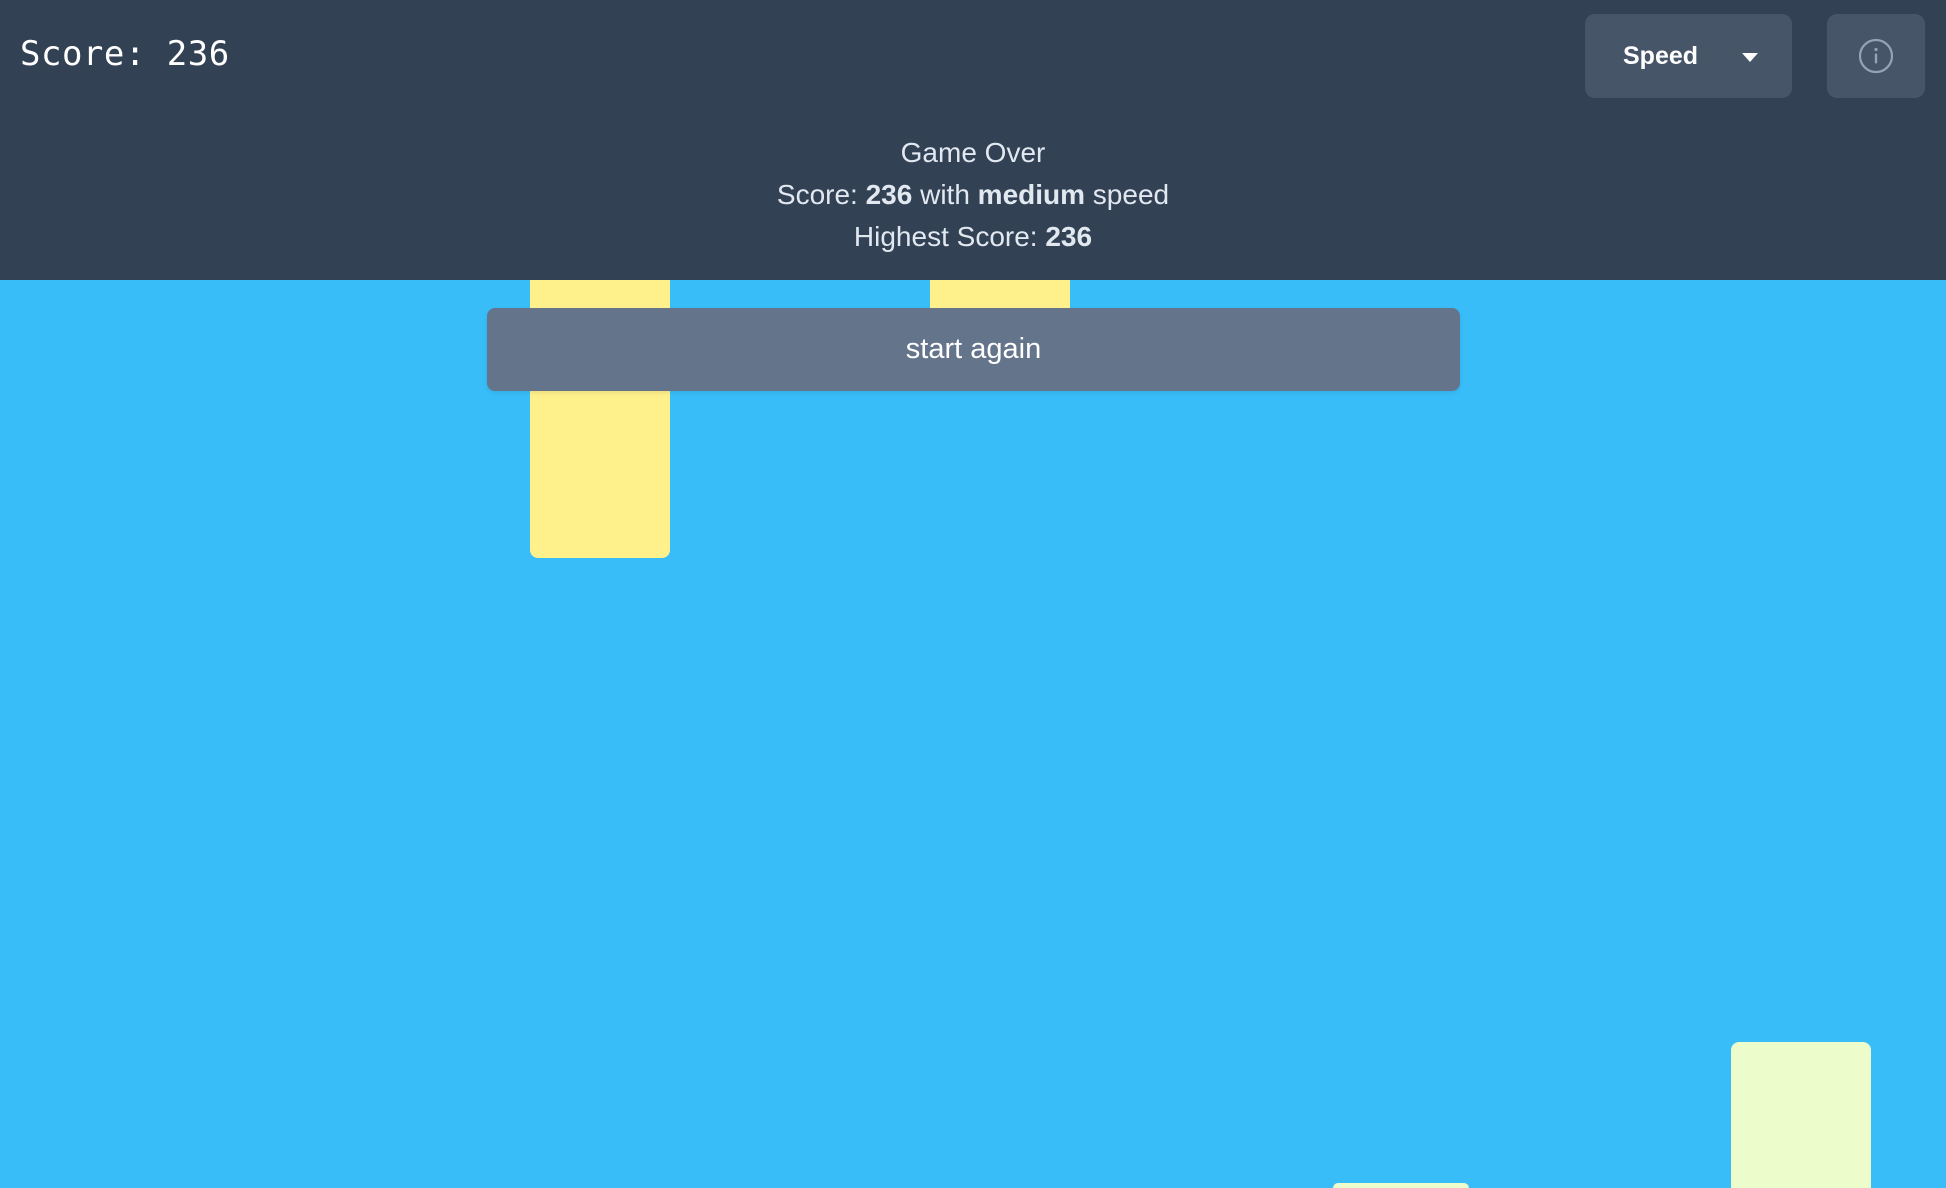  Describe the element at coordinates (949, 236) in the screenshot. I see `highest-prefix: Highest Score:` at that location.